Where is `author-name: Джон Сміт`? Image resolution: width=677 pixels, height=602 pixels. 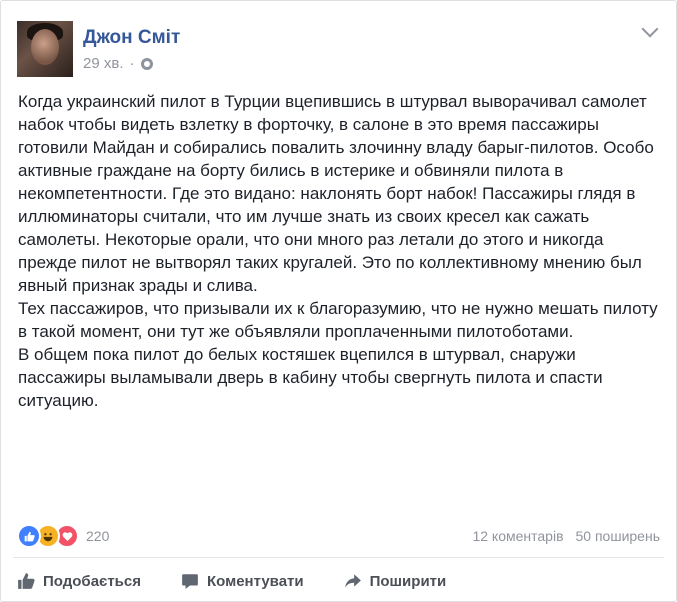 author-name: Джон Сміт is located at coordinates (131, 38).